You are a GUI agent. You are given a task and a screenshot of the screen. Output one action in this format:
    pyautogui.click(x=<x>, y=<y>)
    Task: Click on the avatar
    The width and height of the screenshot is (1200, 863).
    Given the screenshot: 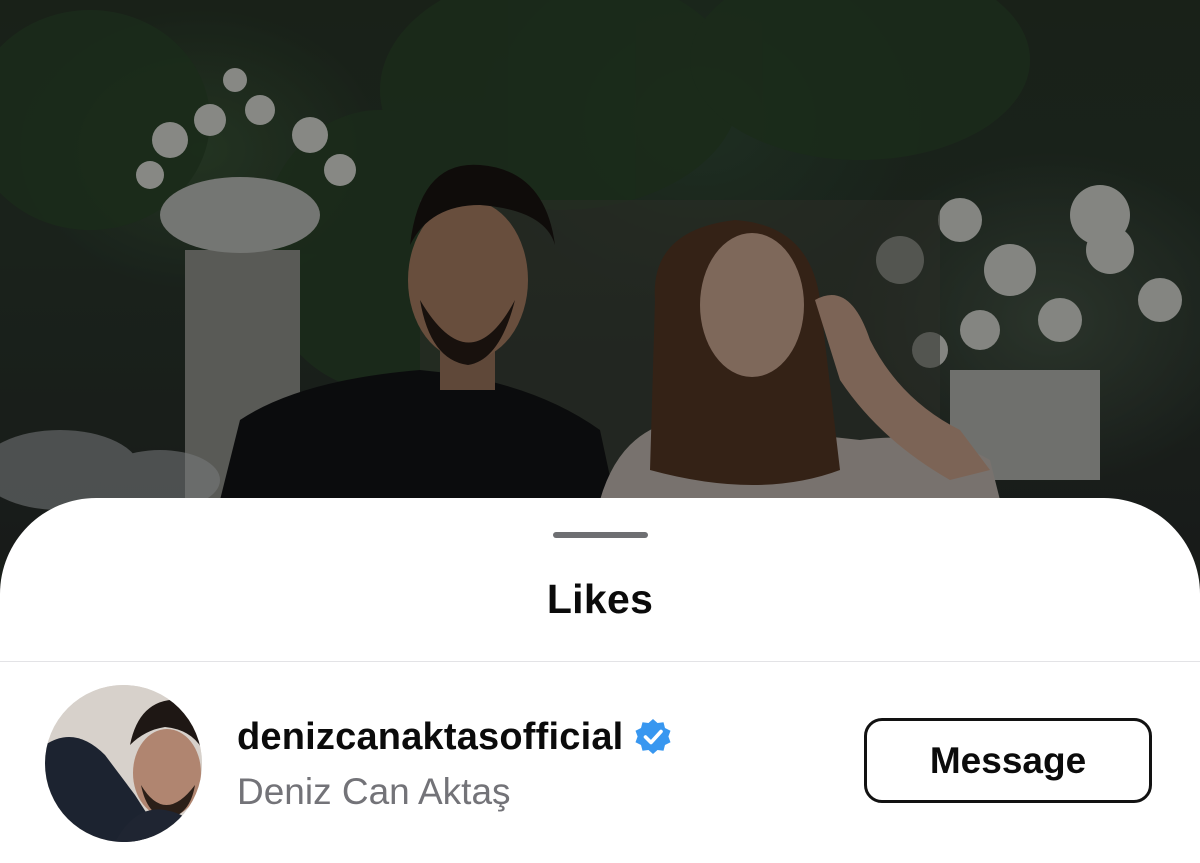 What is the action you would take?
    pyautogui.click(x=123, y=763)
    